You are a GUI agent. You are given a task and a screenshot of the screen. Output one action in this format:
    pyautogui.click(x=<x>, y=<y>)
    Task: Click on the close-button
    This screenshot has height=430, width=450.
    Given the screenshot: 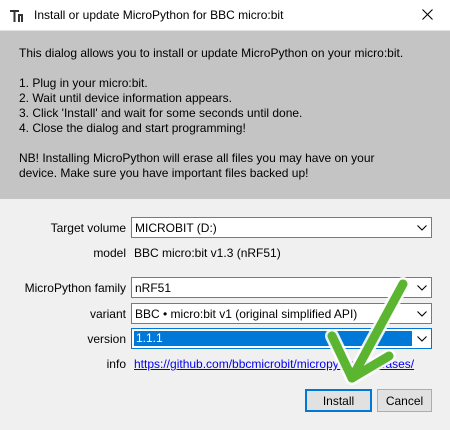 What is the action you would take?
    pyautogui.click(x=427, y=15)
    